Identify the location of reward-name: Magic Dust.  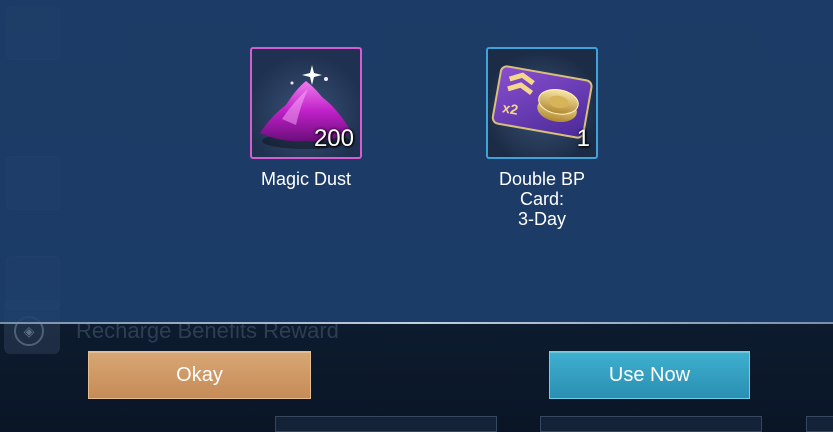
(306, 179).